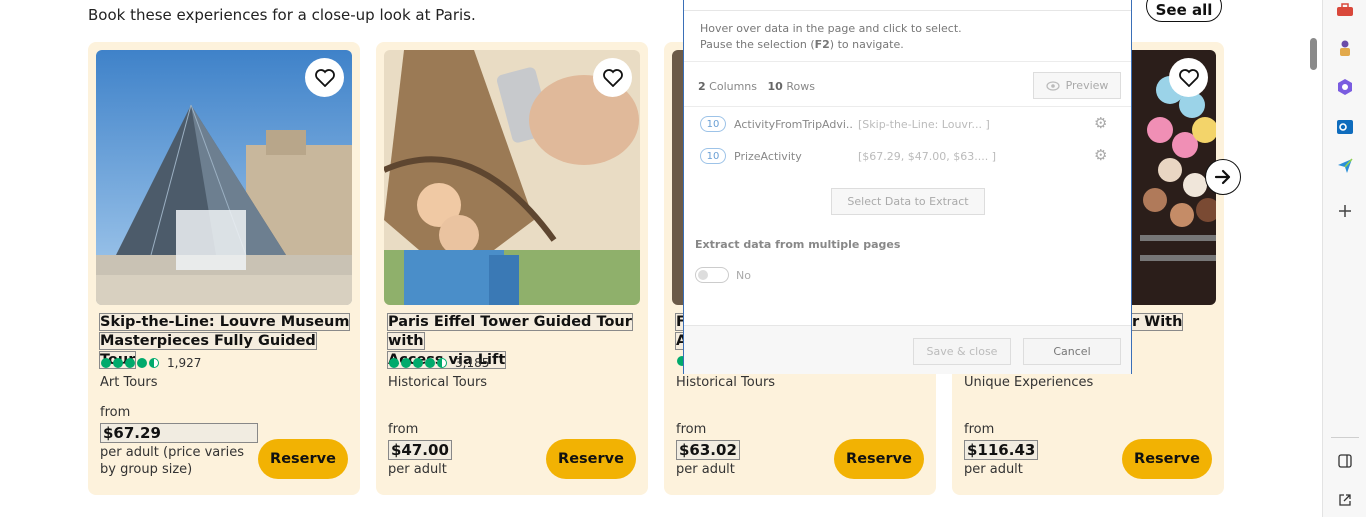 This screenshot has width=1366, height=517. I want to click on card-photo-louvre, so click(224, 177).